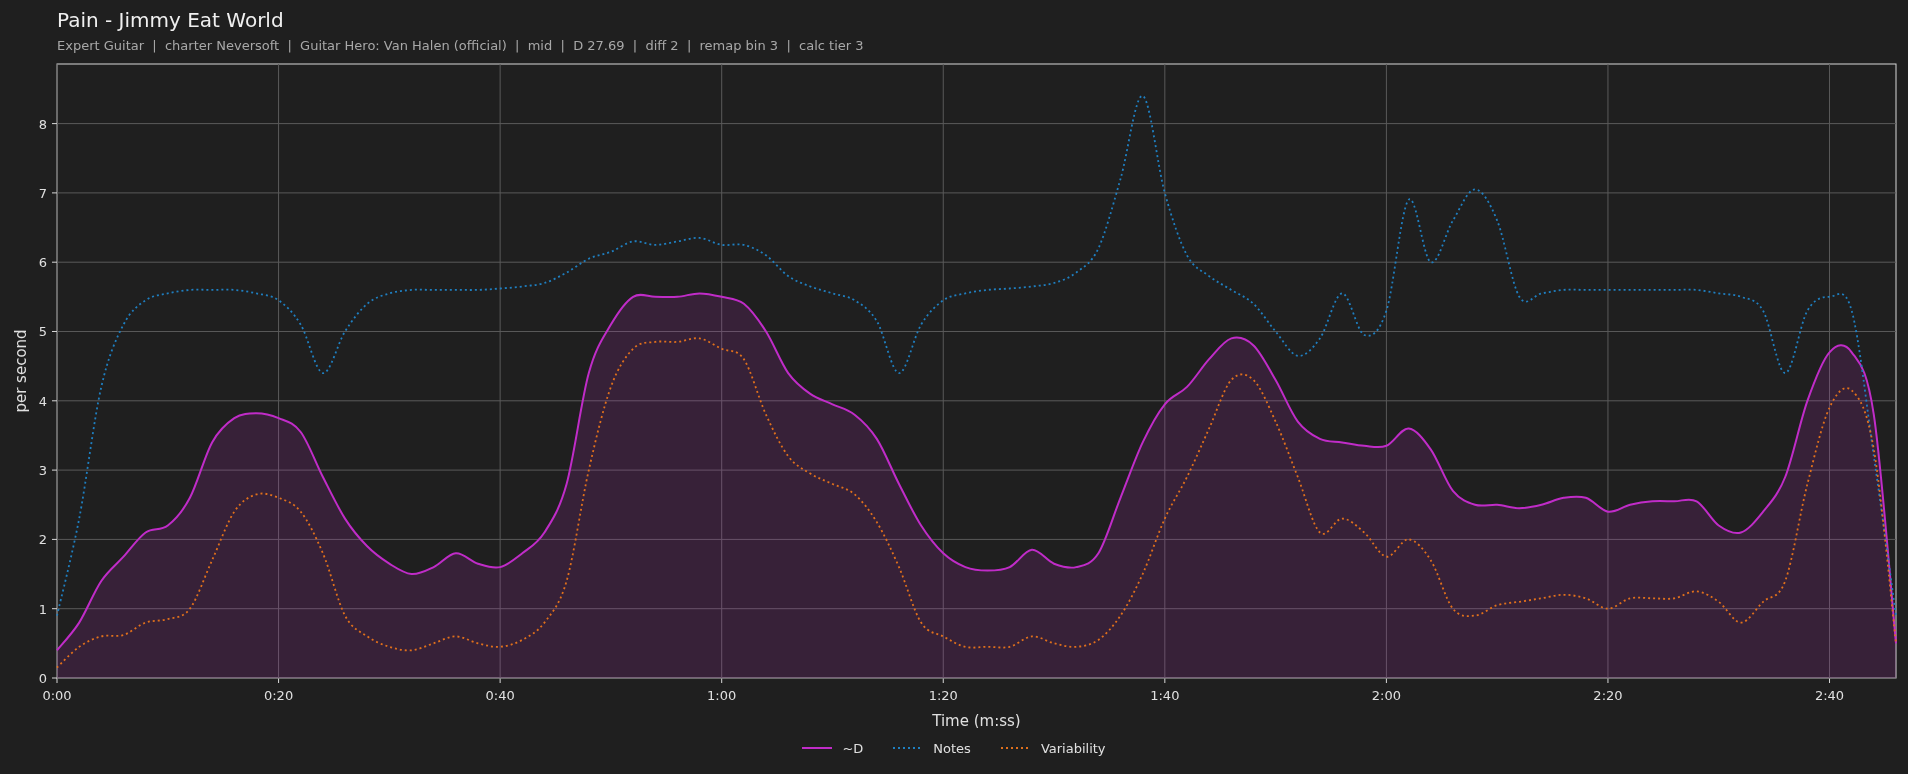 This screenshot has width=1908, height=774. What do you see at coordinates (278, 695) in the screenshot?
I see `x-tick-label: 0:20` at bounding box center [278, 695].